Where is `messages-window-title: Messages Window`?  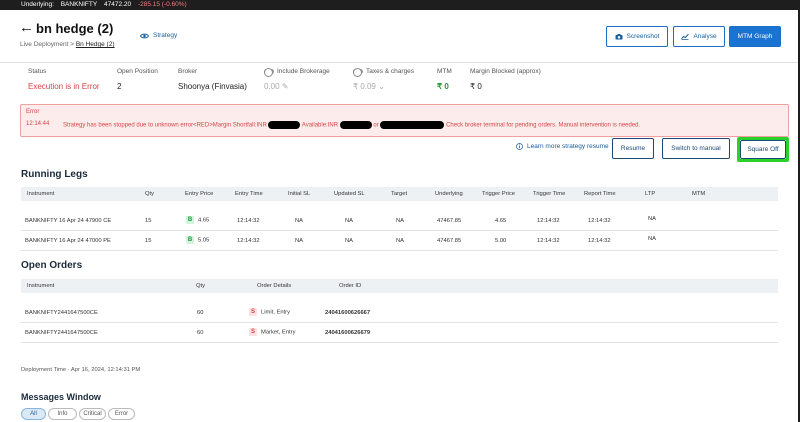
messages-window-title: Messages Window is located at coordinates (61, 397).